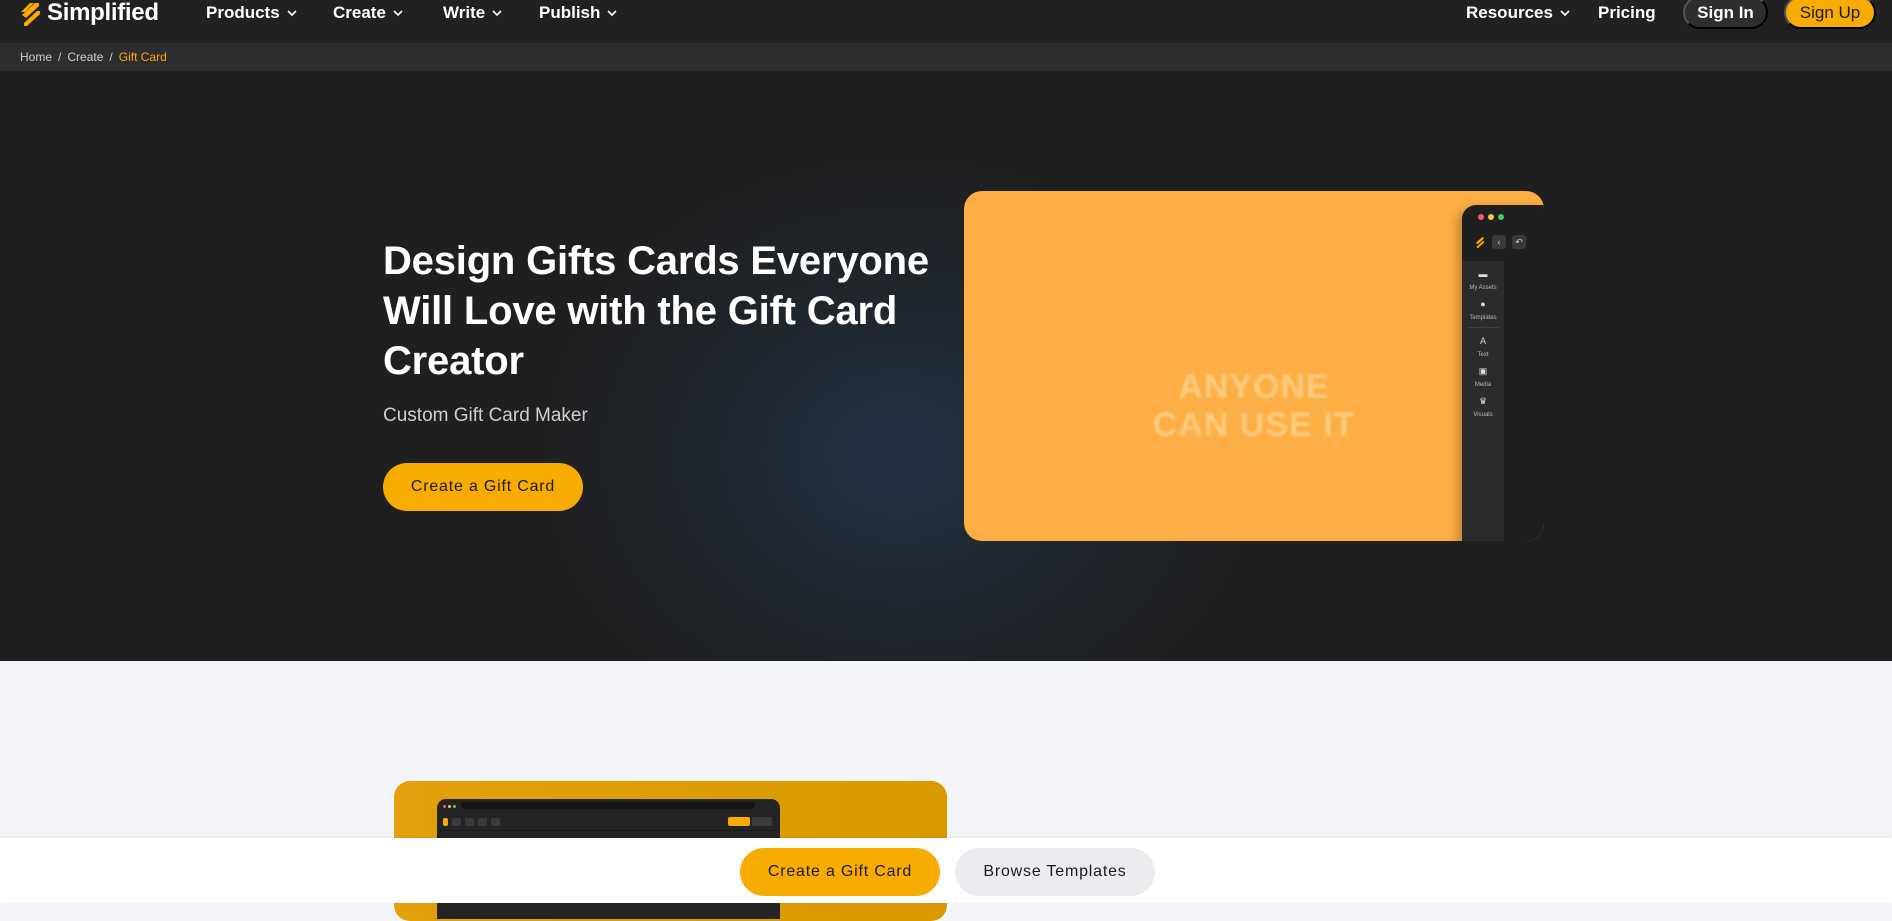 This screenshot has height=921, width=1892. What do you see at coordinates (1483, 415) in the screenshot?
I see `sidebar-label: Visuals` at bounding box center [1483, 415].